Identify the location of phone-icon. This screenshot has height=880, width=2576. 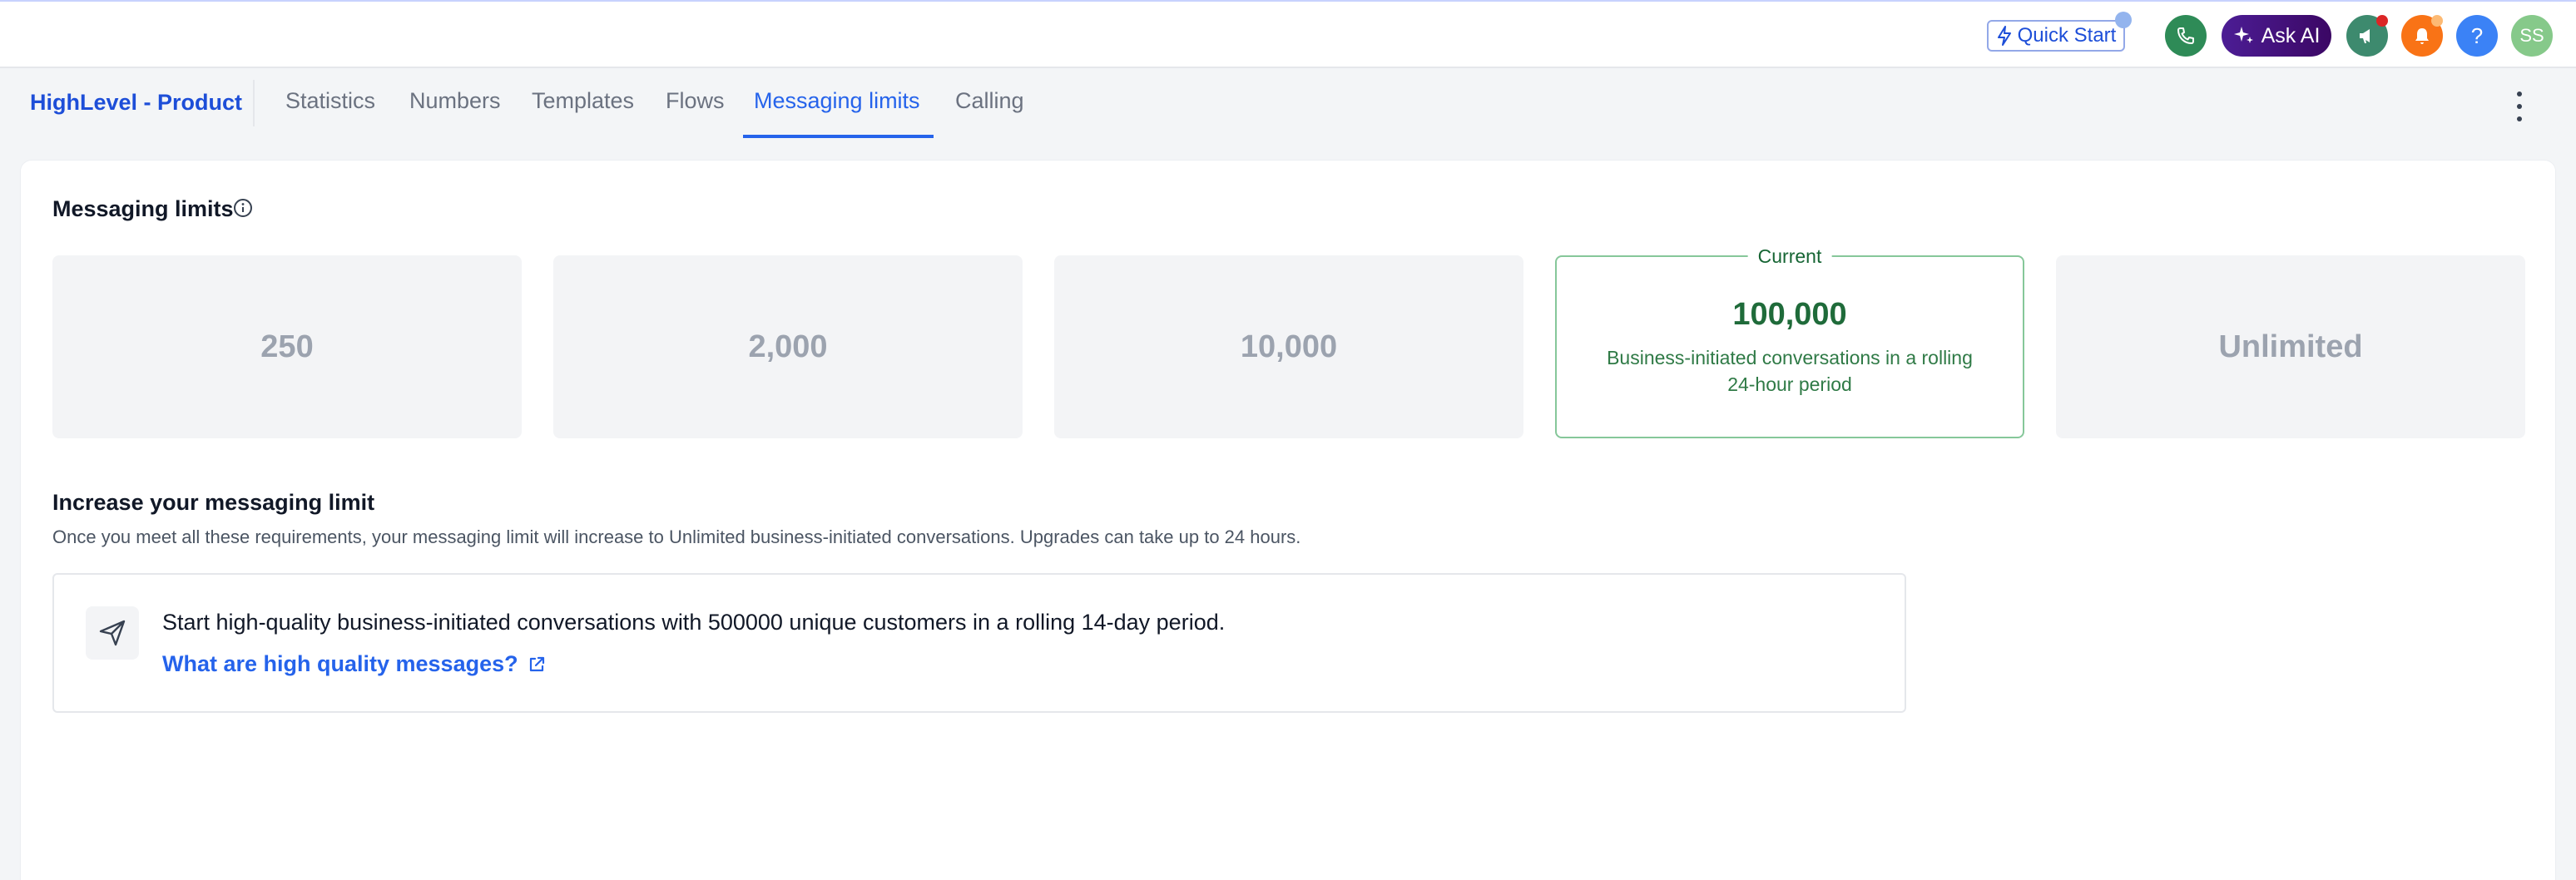
(2186, 35).